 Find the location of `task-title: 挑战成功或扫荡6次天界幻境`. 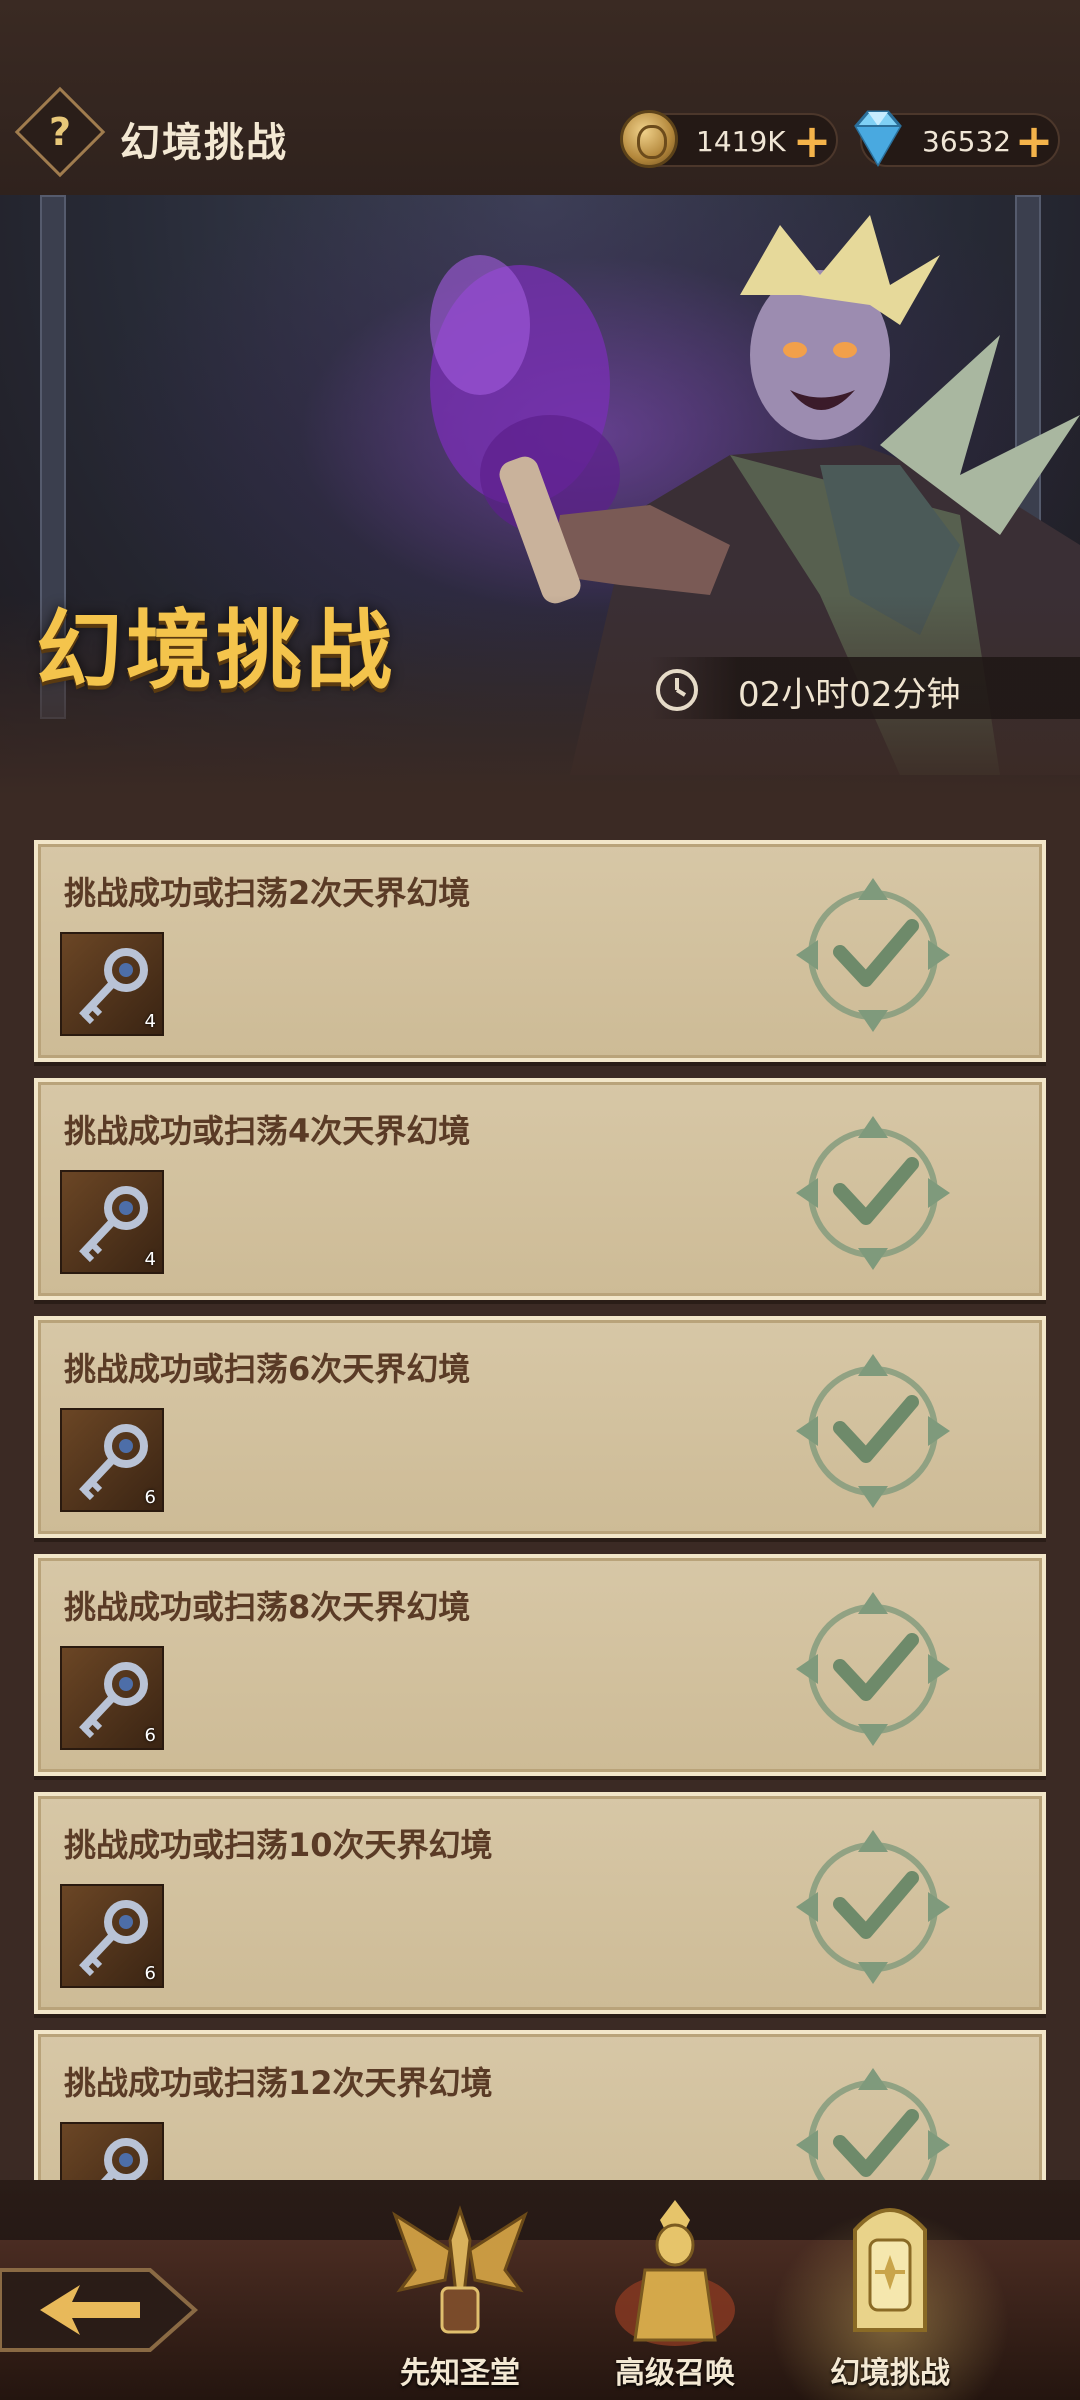

task-title: 挑战成功或扫荡6次天界幻境 is located at coordinates (267, 1369).